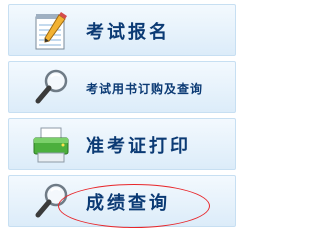 This screenshot has width=320, height=240. I want to click on menu-item-label: 成绩查询, so click(128, 203).